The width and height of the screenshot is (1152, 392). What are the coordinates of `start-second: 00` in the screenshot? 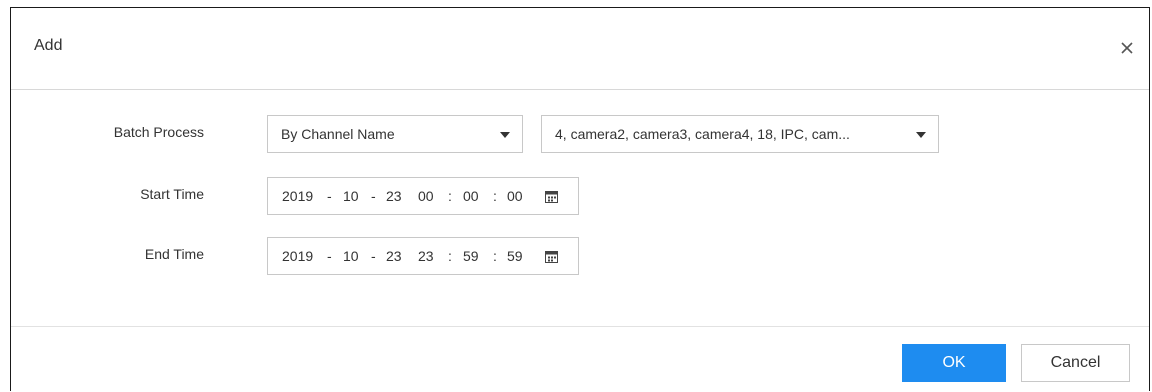 It's located at (515, 196).